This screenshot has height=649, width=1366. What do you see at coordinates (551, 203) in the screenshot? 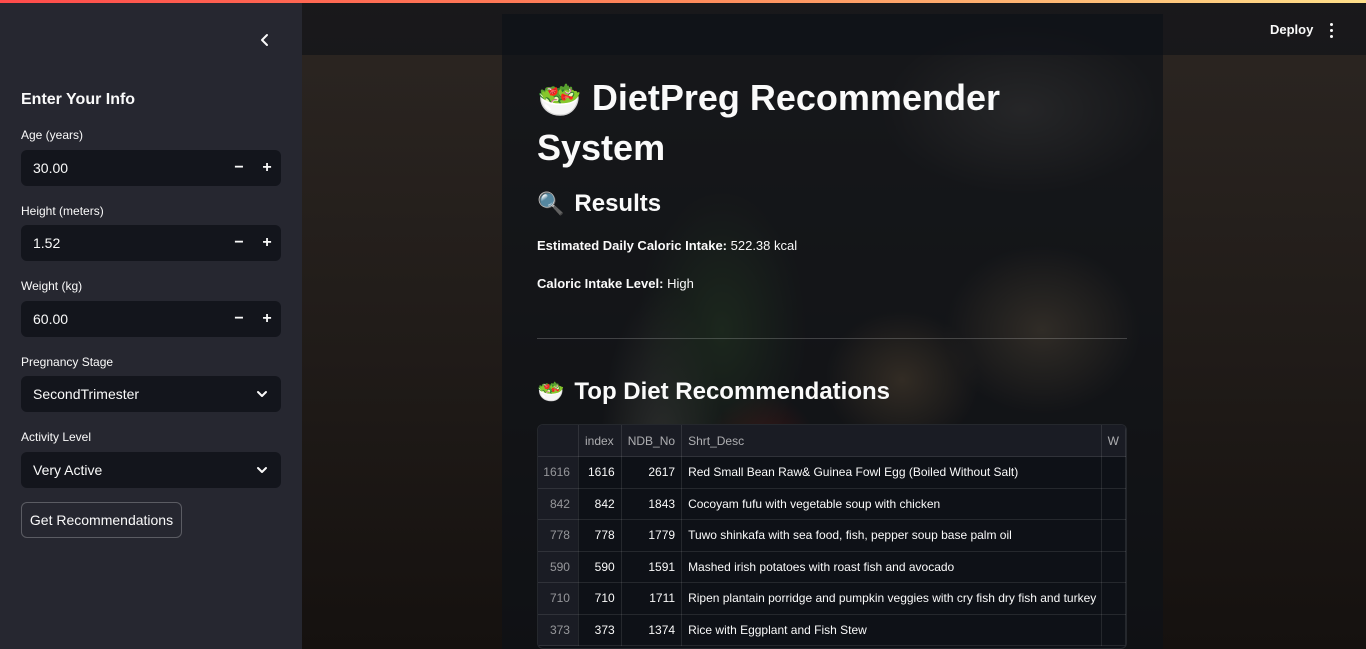
I see `magnifier-icon: 🔍` at bounding box center [551, 203].